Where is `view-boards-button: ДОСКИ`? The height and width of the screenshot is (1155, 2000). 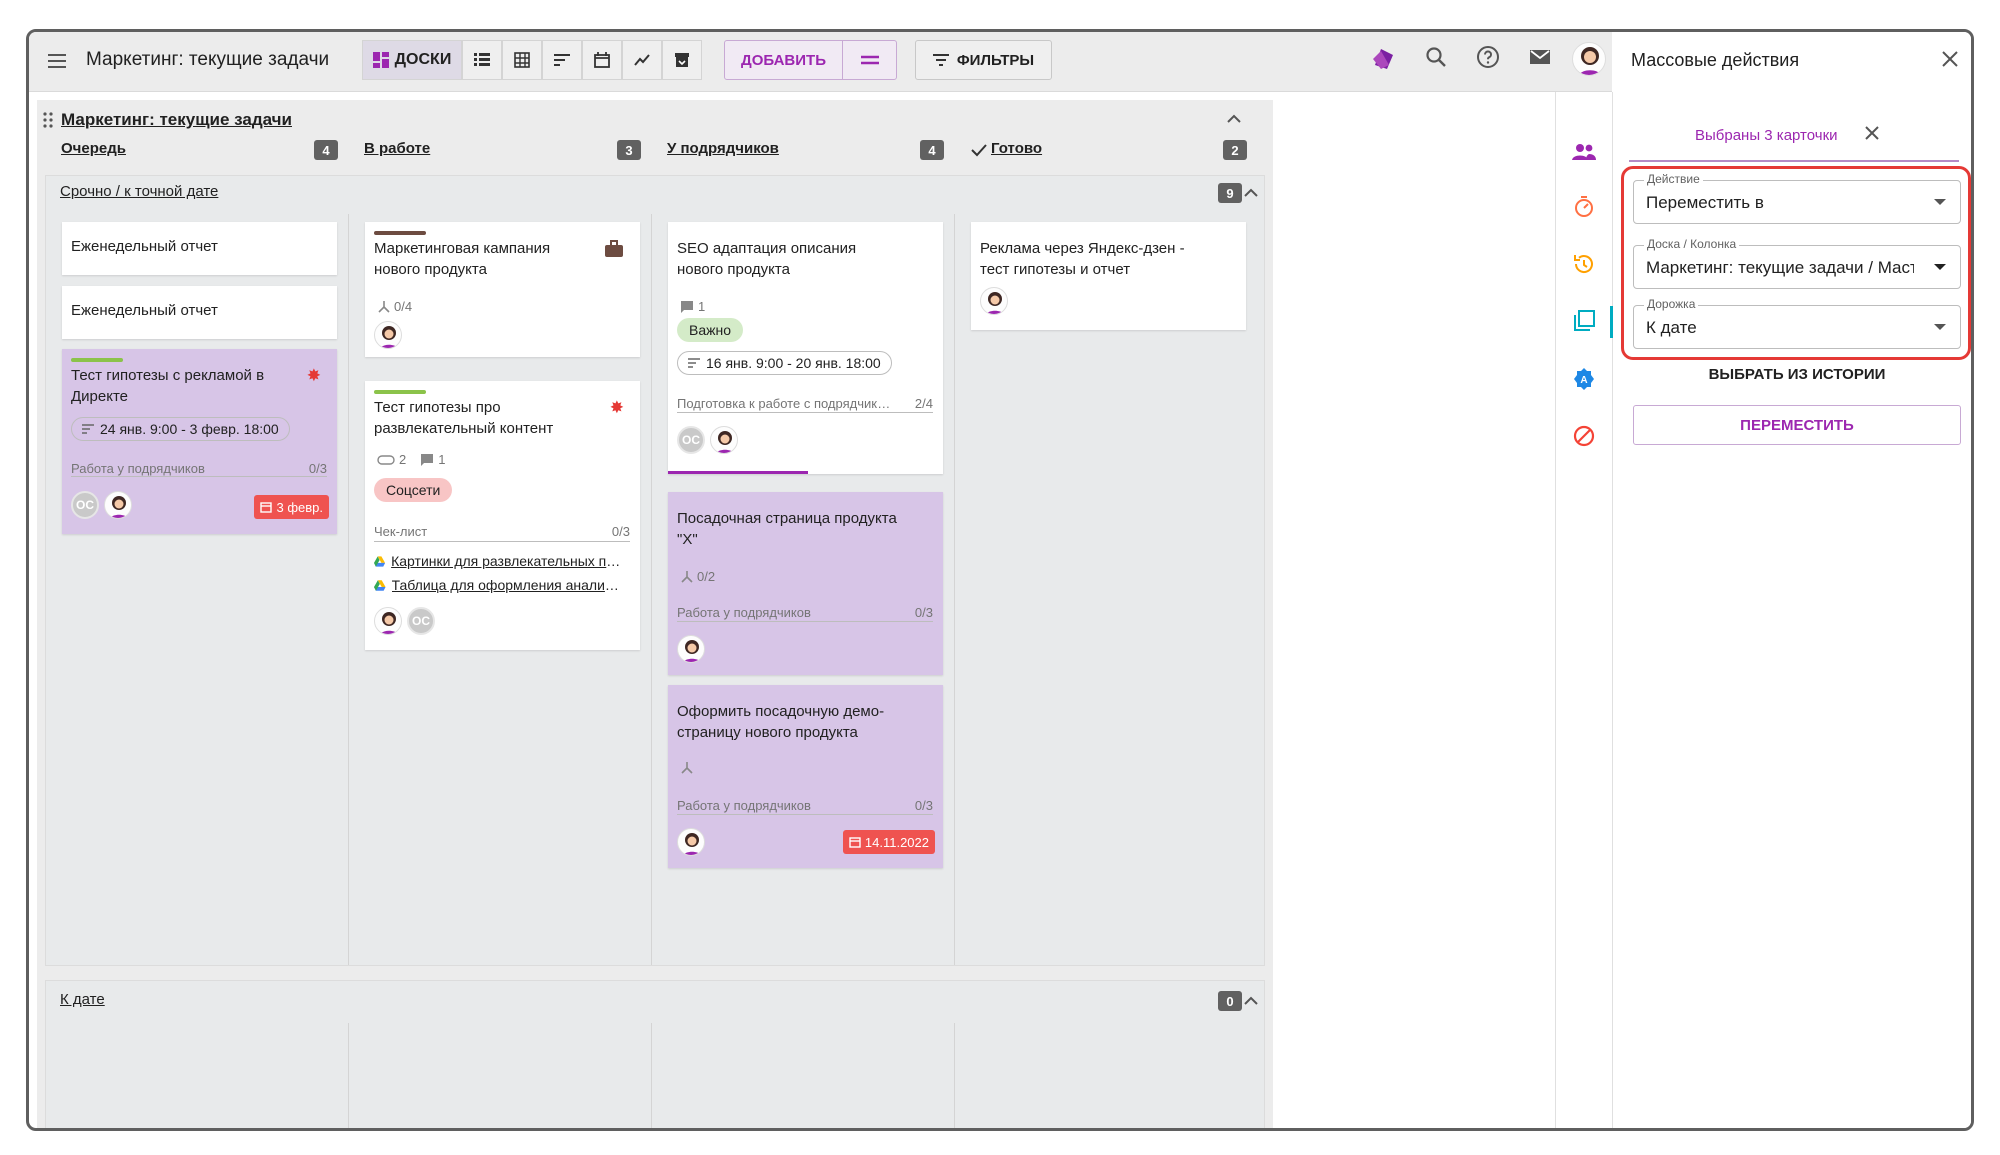 view-boards-button: ДОСКИ is located at coordinates (412, 60).